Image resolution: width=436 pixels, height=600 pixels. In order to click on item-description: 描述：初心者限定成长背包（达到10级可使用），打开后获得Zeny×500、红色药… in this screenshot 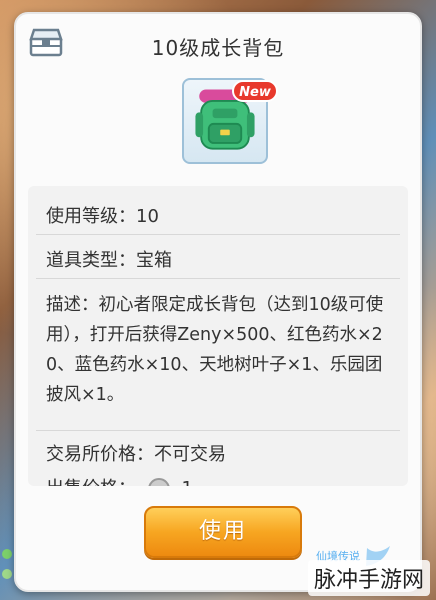, I will do `click(215, 350)`.